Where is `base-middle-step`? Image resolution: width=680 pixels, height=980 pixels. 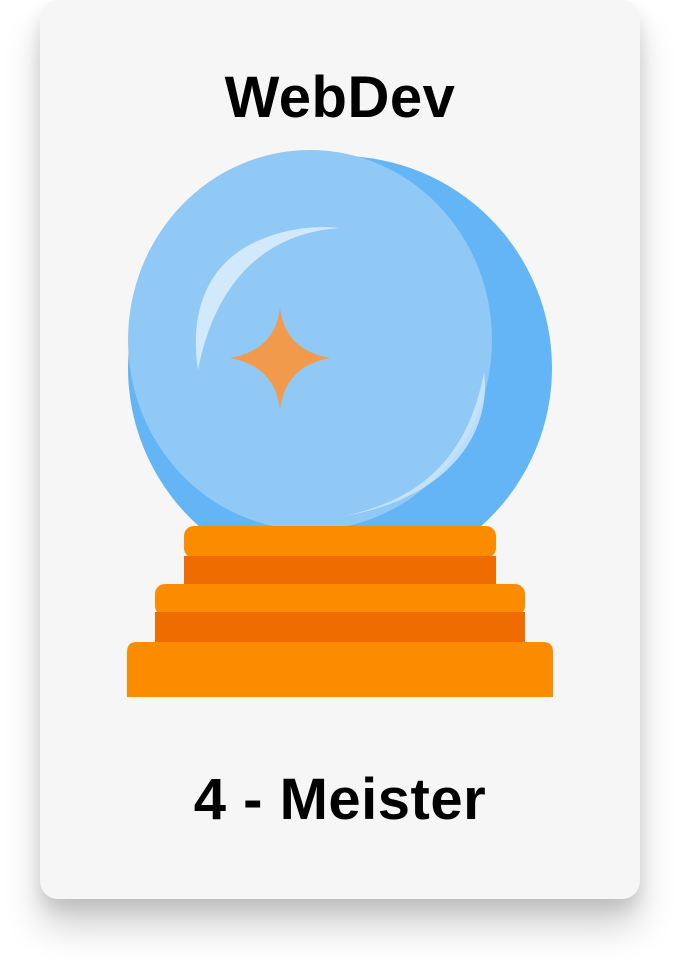
base-middle-step is located at coordinates (340, 600).